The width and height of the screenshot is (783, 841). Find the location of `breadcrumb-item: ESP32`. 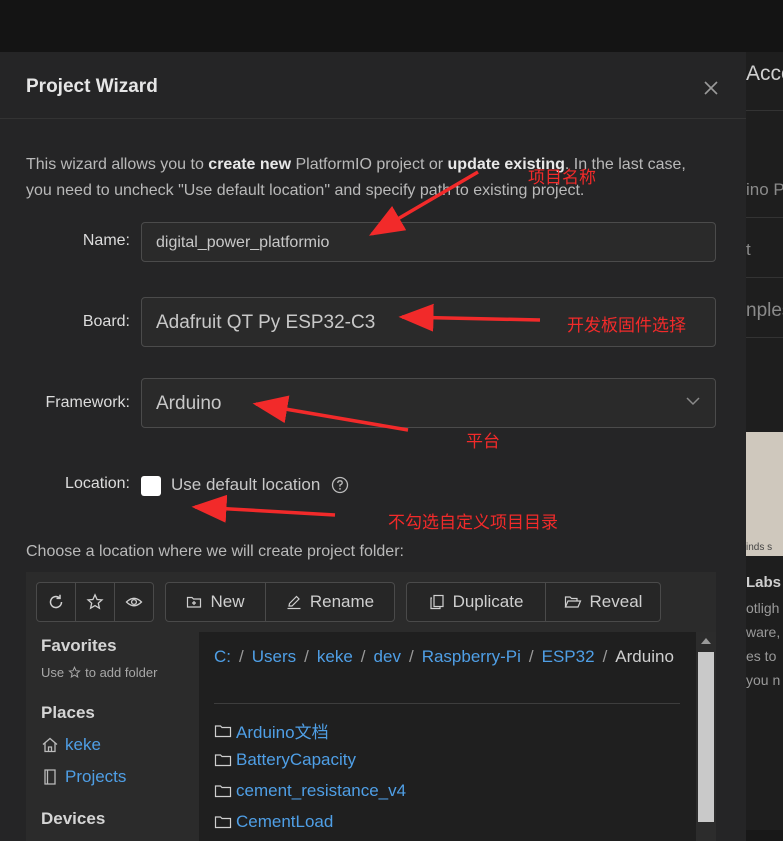

breadcrumb-item: ESP32 is located at coordinates (568, 656).